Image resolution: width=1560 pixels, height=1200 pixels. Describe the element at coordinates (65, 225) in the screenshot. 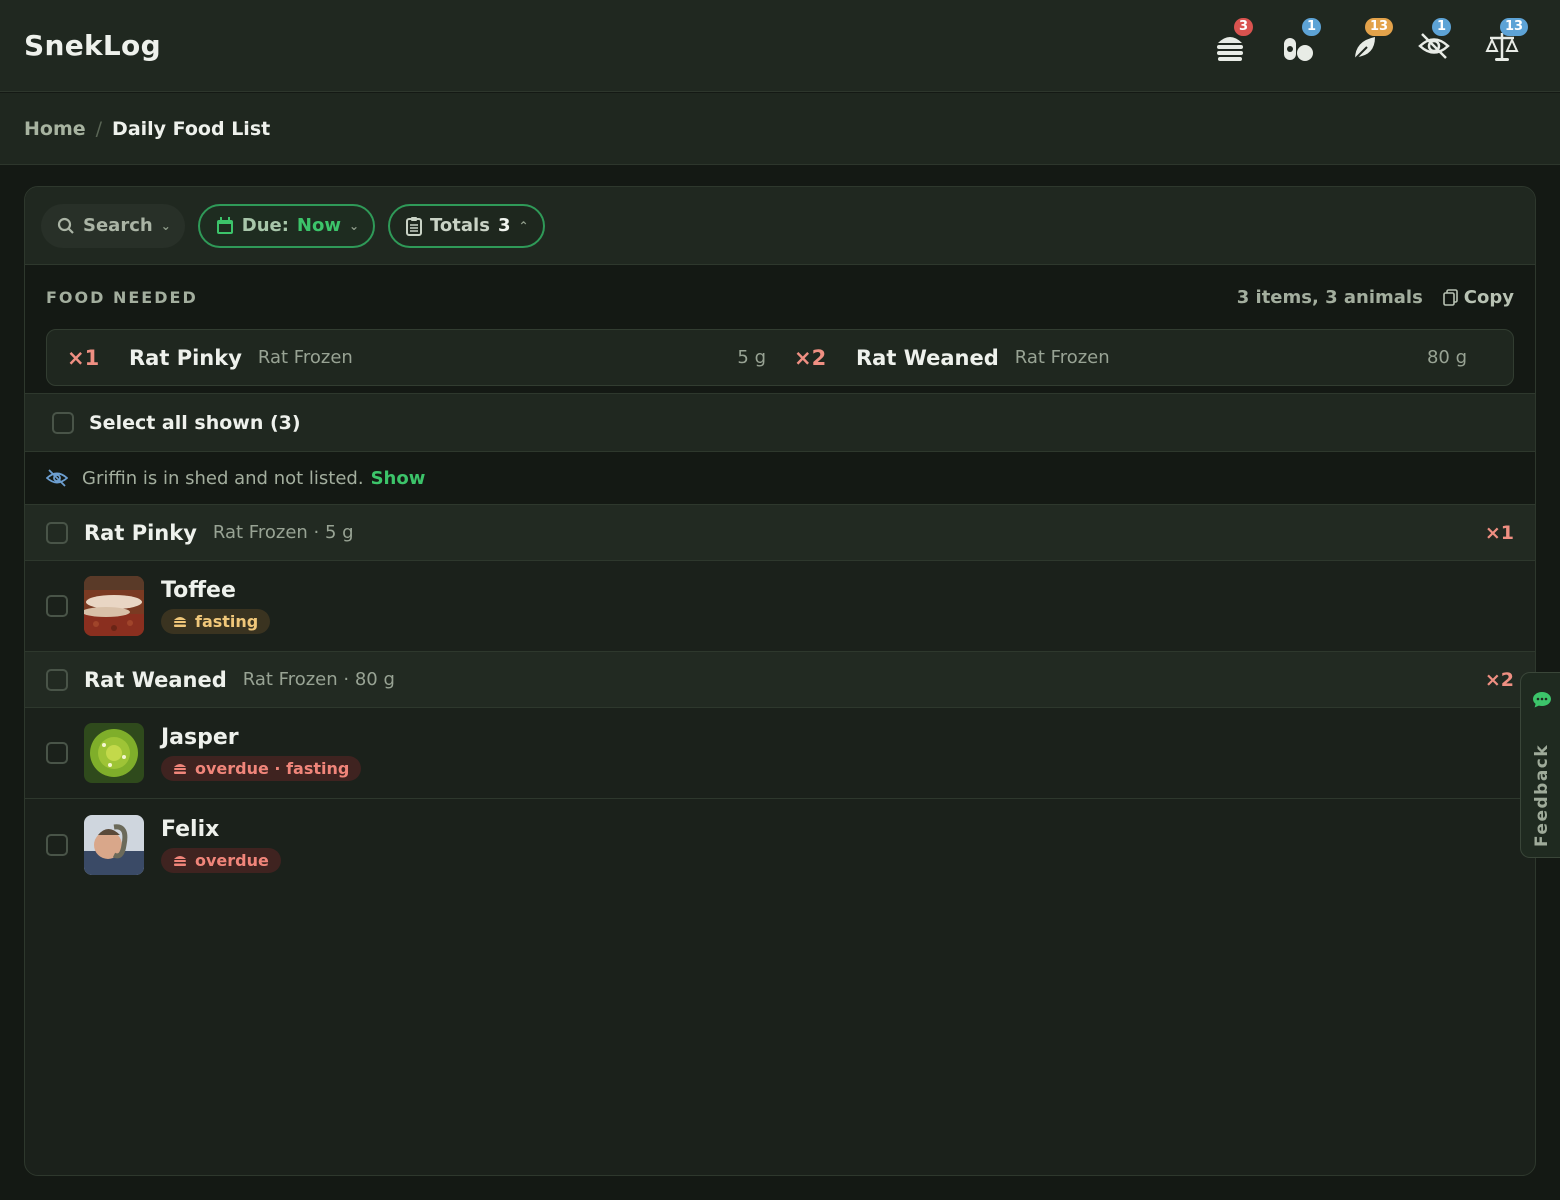

I see `search-icon` at that location.